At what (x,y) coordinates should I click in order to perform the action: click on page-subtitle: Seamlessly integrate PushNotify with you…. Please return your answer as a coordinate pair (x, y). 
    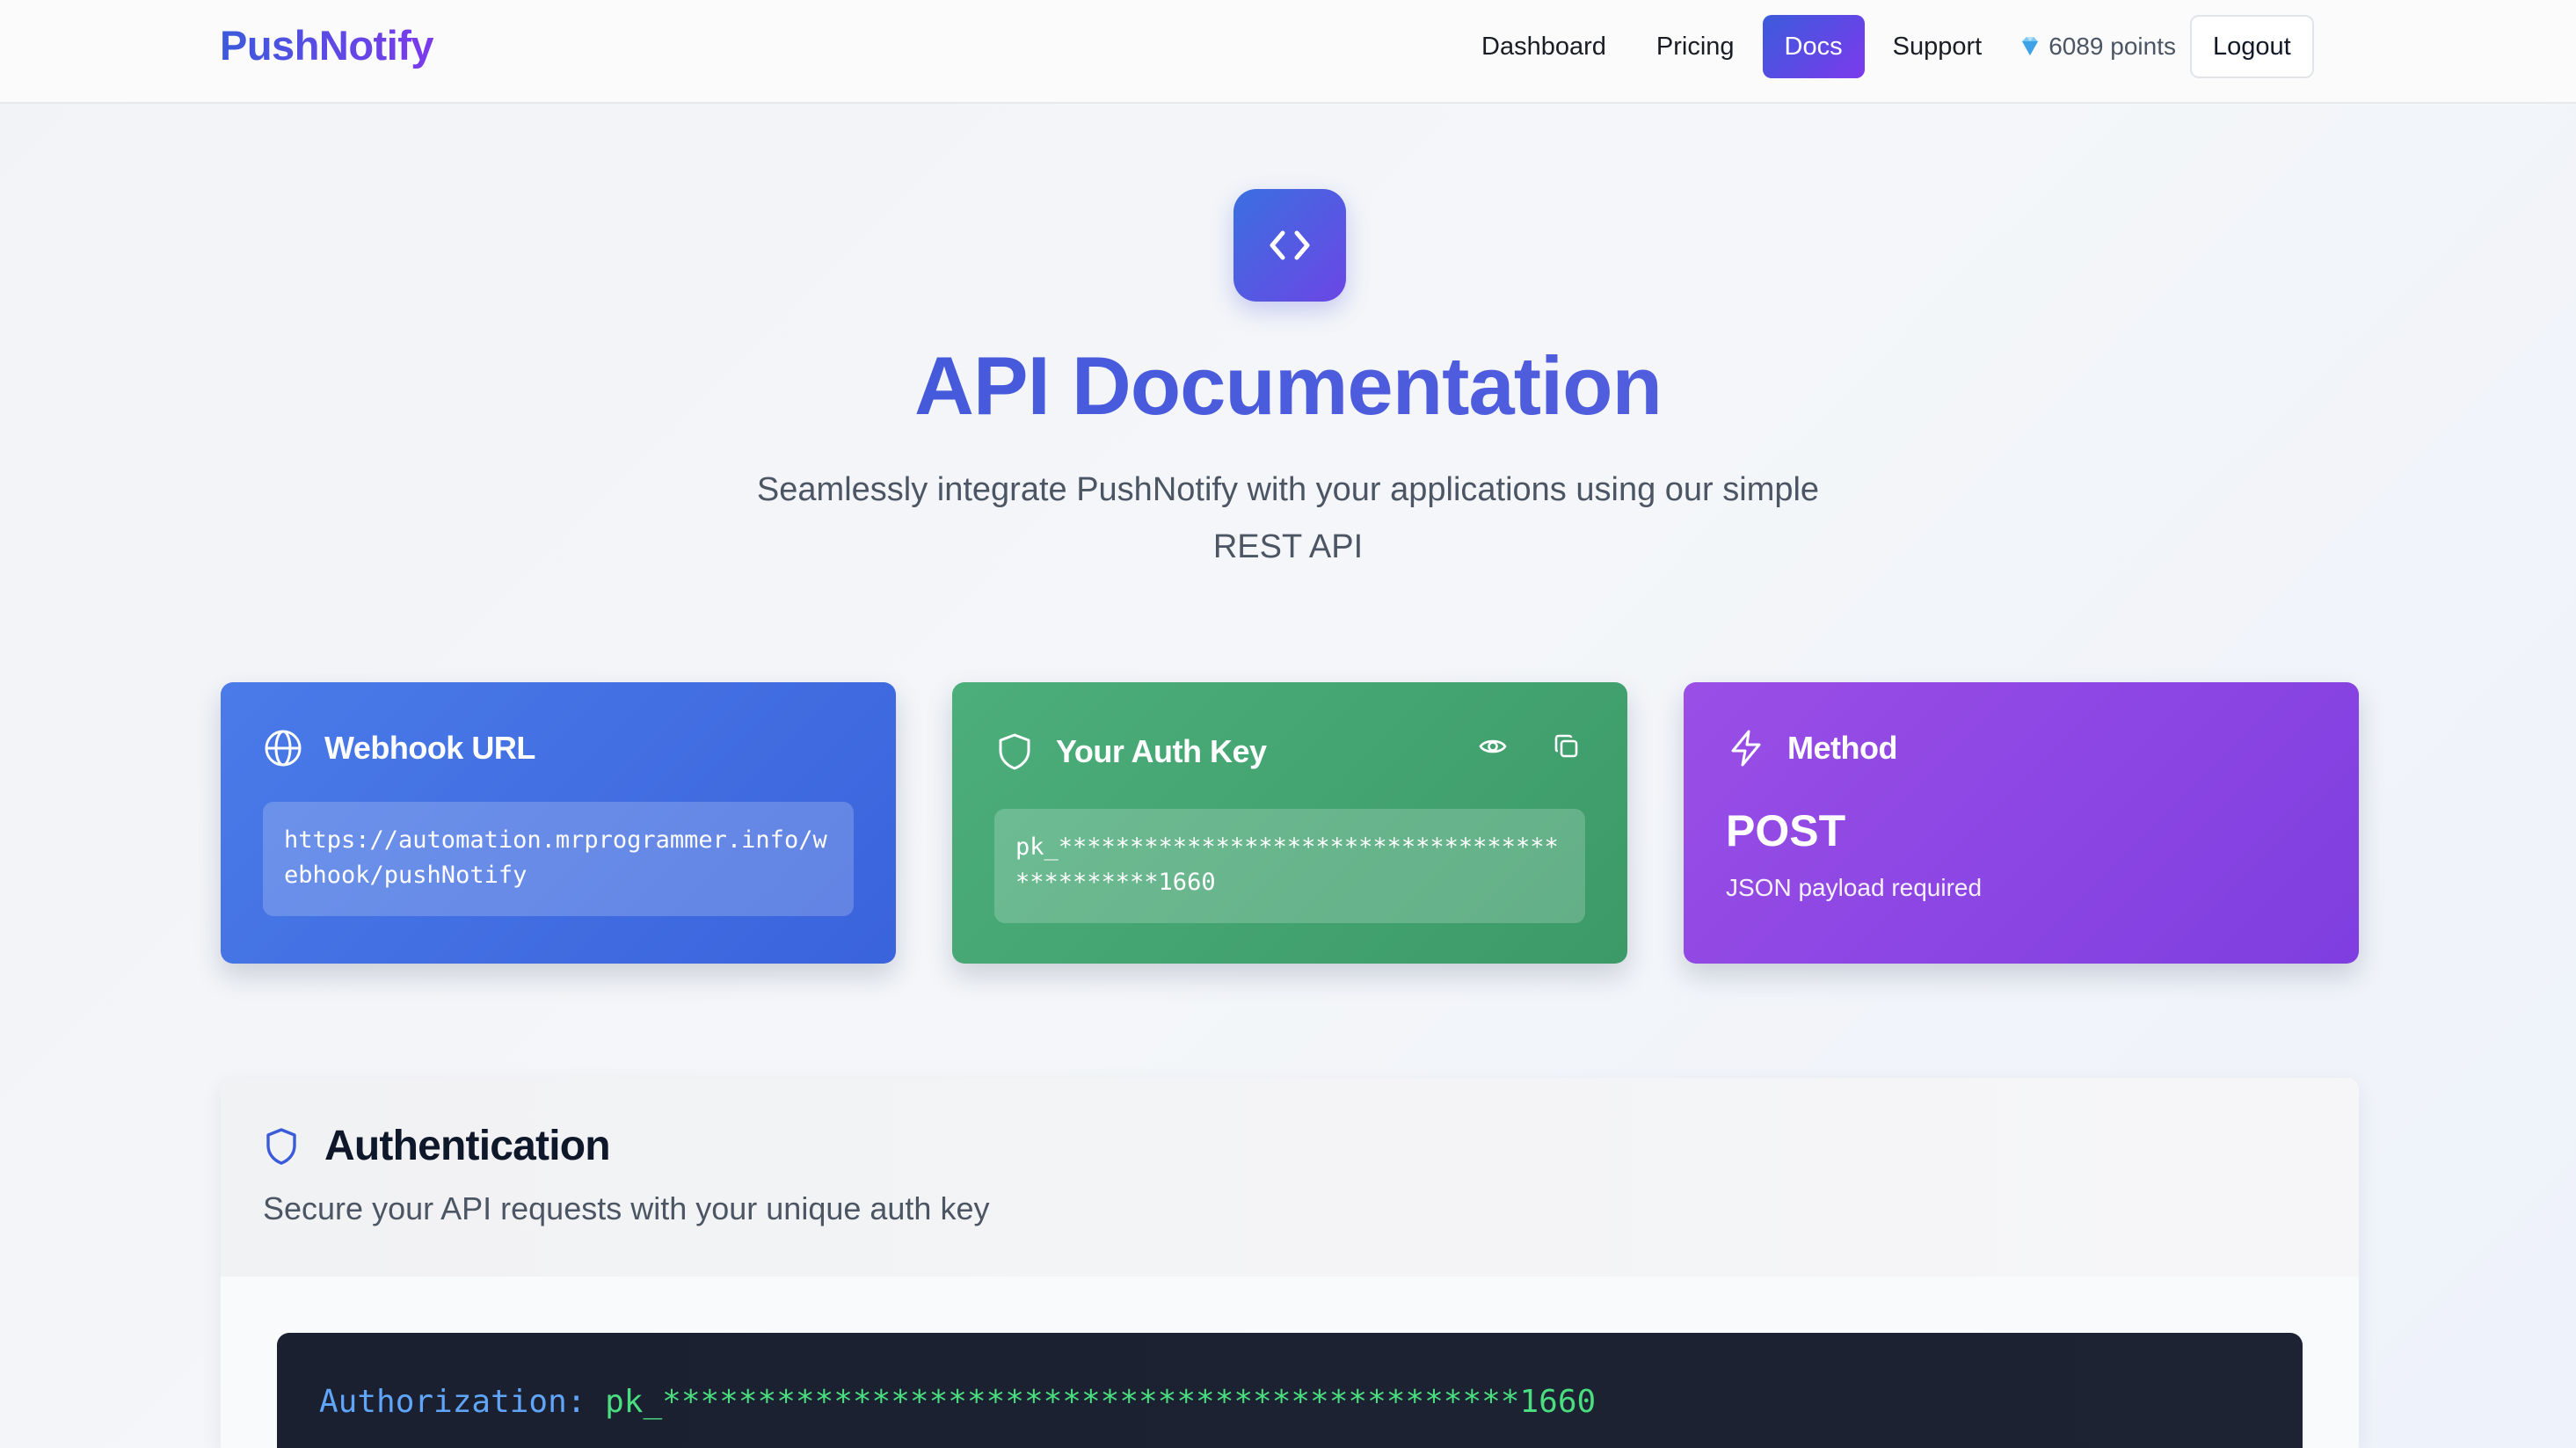
    Looking at the image, I should click on (1288, 518).